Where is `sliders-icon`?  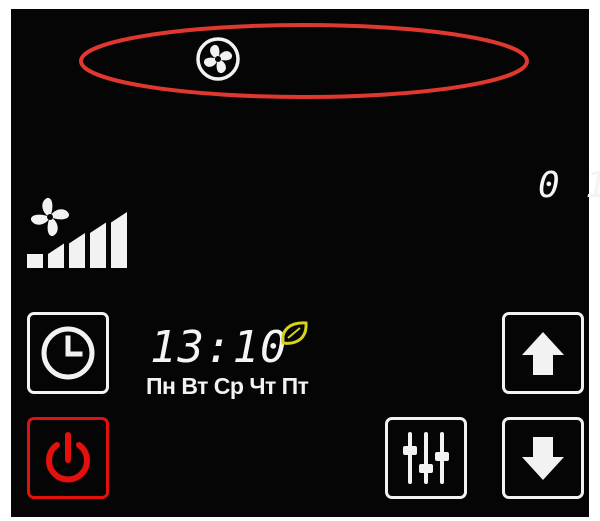 sliders-icon is located at coordinates (426, 458).